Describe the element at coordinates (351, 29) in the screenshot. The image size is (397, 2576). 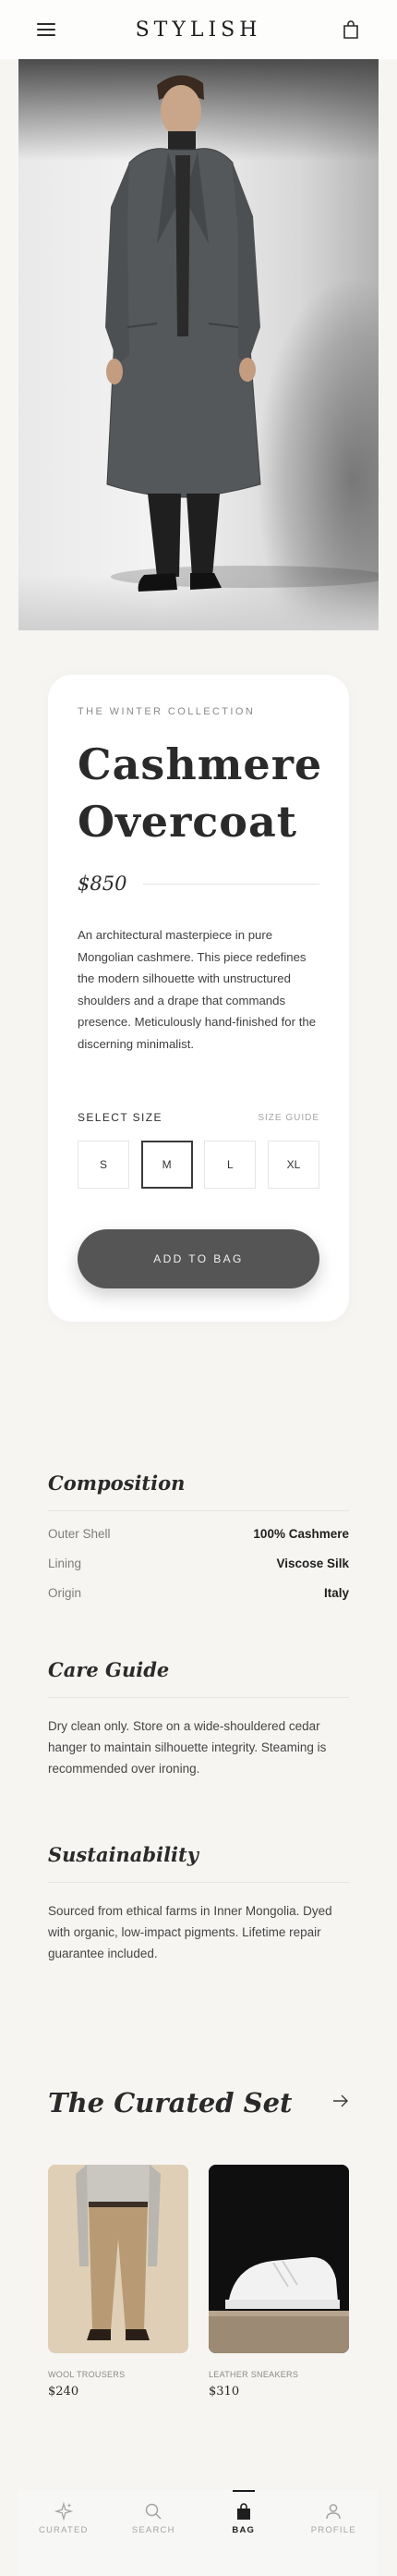
I see `shopping-bag-icon` at that location.